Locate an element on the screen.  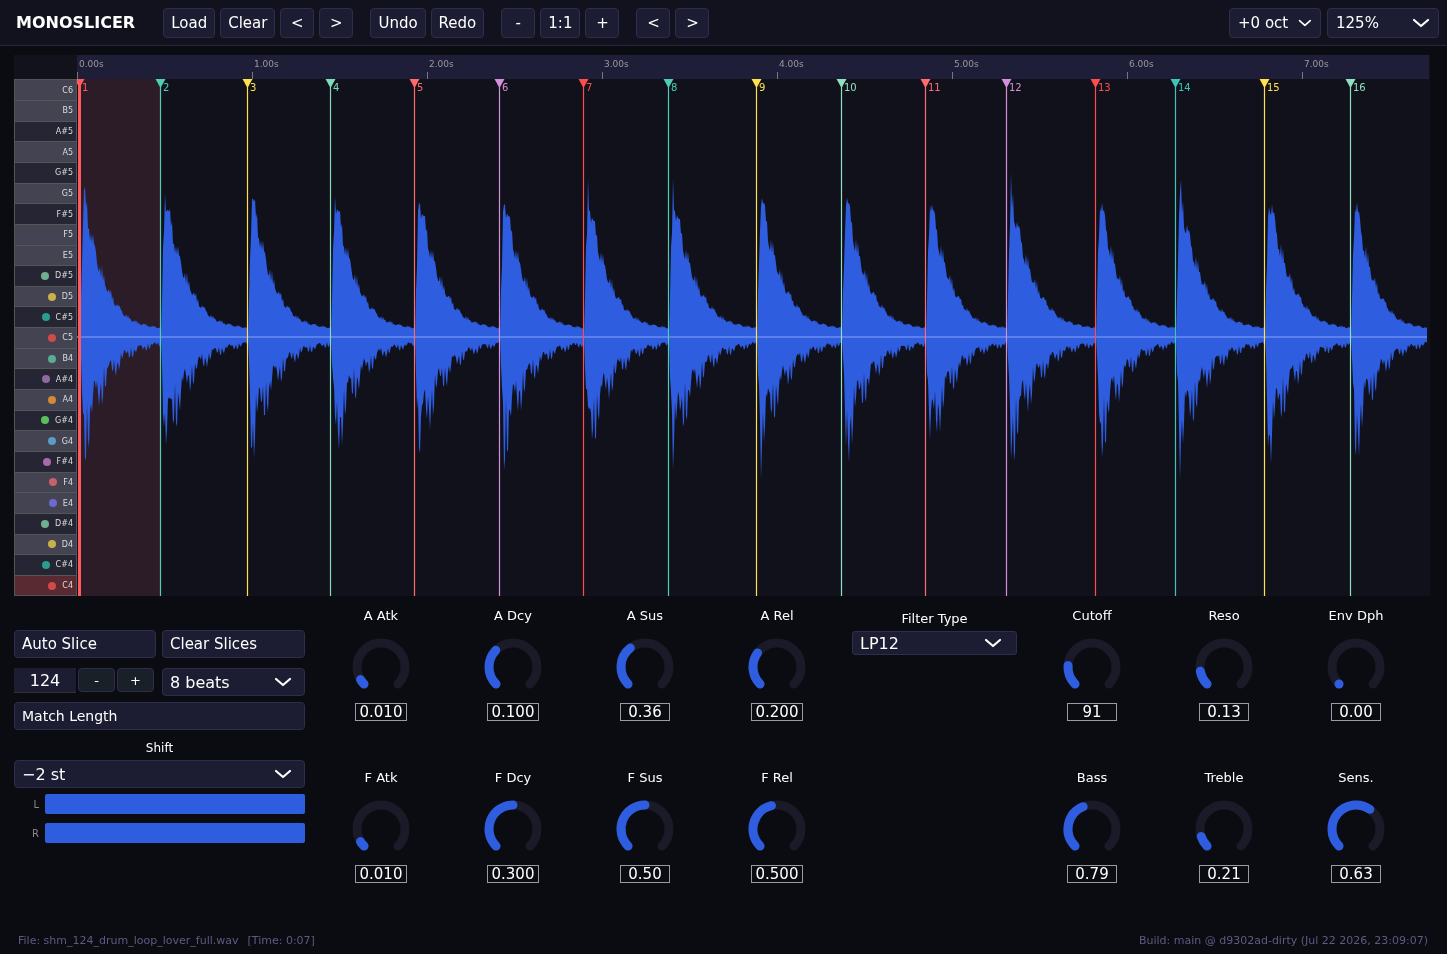
knob-value: 0.00 is located at coordinates (1356, 712).